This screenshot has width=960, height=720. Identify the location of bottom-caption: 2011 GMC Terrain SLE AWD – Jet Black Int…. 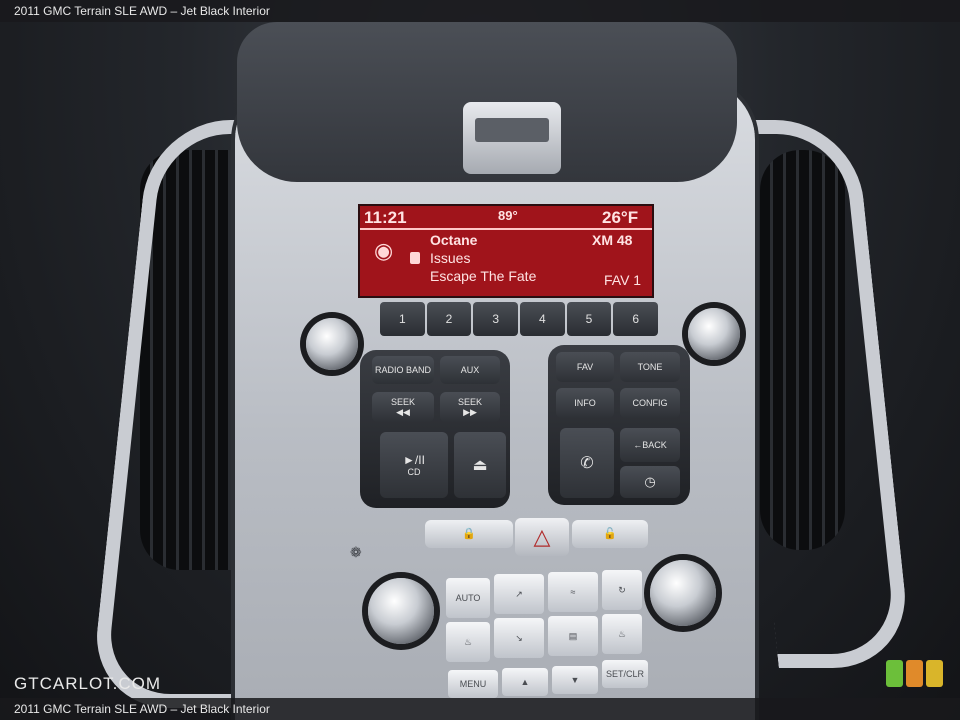
(142, 709).